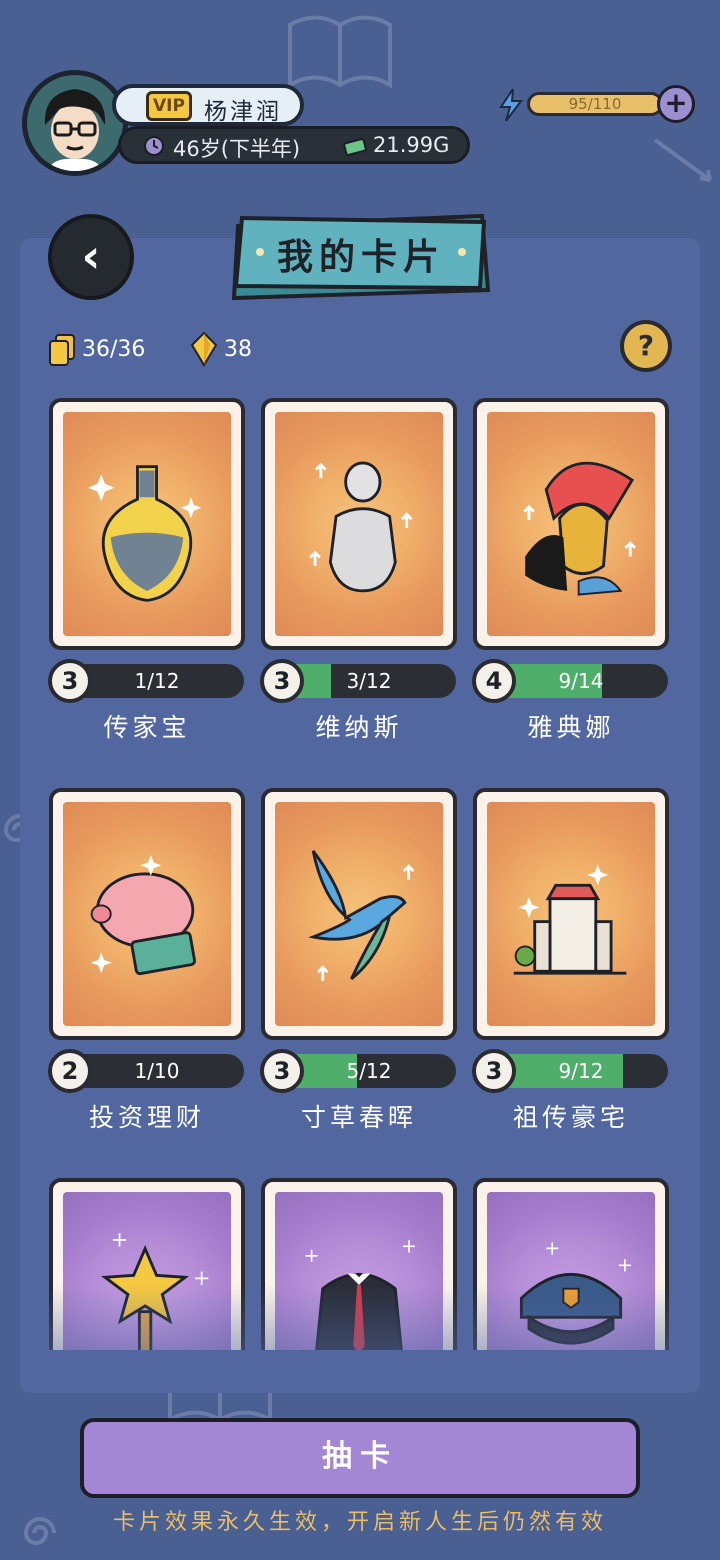 Image resolution: width=720 pixels, height=1560 pixels. What do you see at coordinates (358, 1117) in the screenshot?
I see `card-name: 寸草春晖` at bounding box center [358, 1117].